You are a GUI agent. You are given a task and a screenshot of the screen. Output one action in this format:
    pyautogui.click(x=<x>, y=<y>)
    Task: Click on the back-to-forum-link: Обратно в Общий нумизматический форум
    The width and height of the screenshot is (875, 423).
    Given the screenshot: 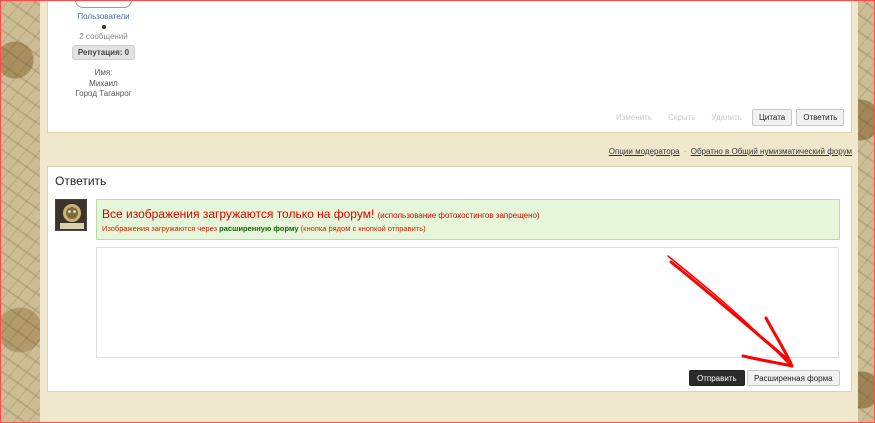 What is the action you would take?
    pyautogui.click(x=771, y=151)
    